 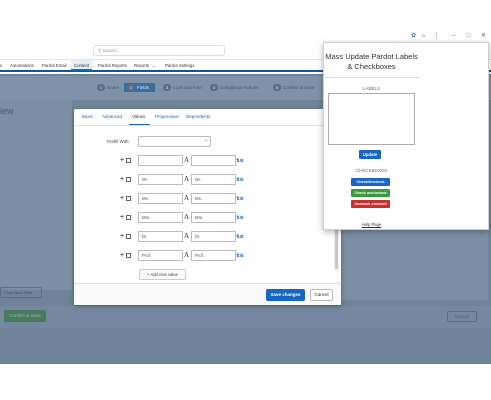 I want to click on label-input: Mr., so click(x=213, y=179).